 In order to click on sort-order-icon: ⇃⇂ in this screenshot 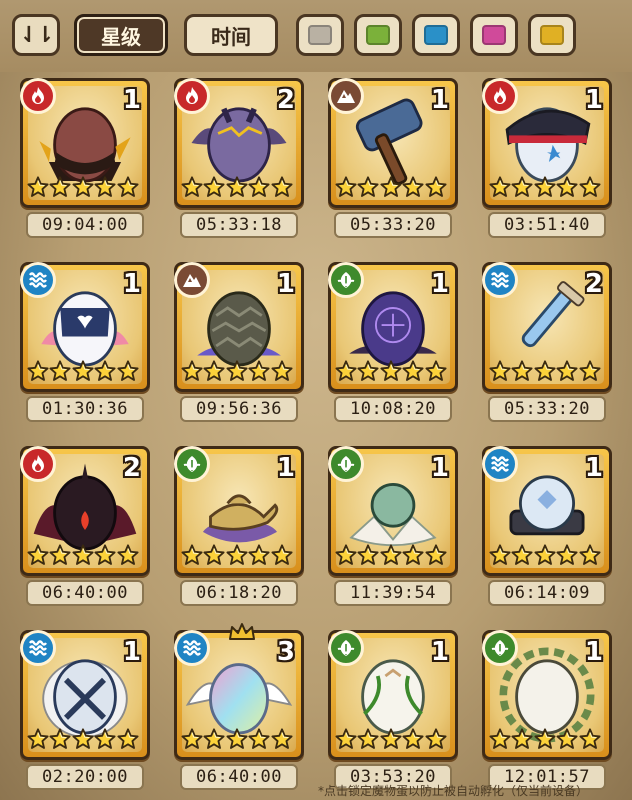, I will do `click(37, 35)`.